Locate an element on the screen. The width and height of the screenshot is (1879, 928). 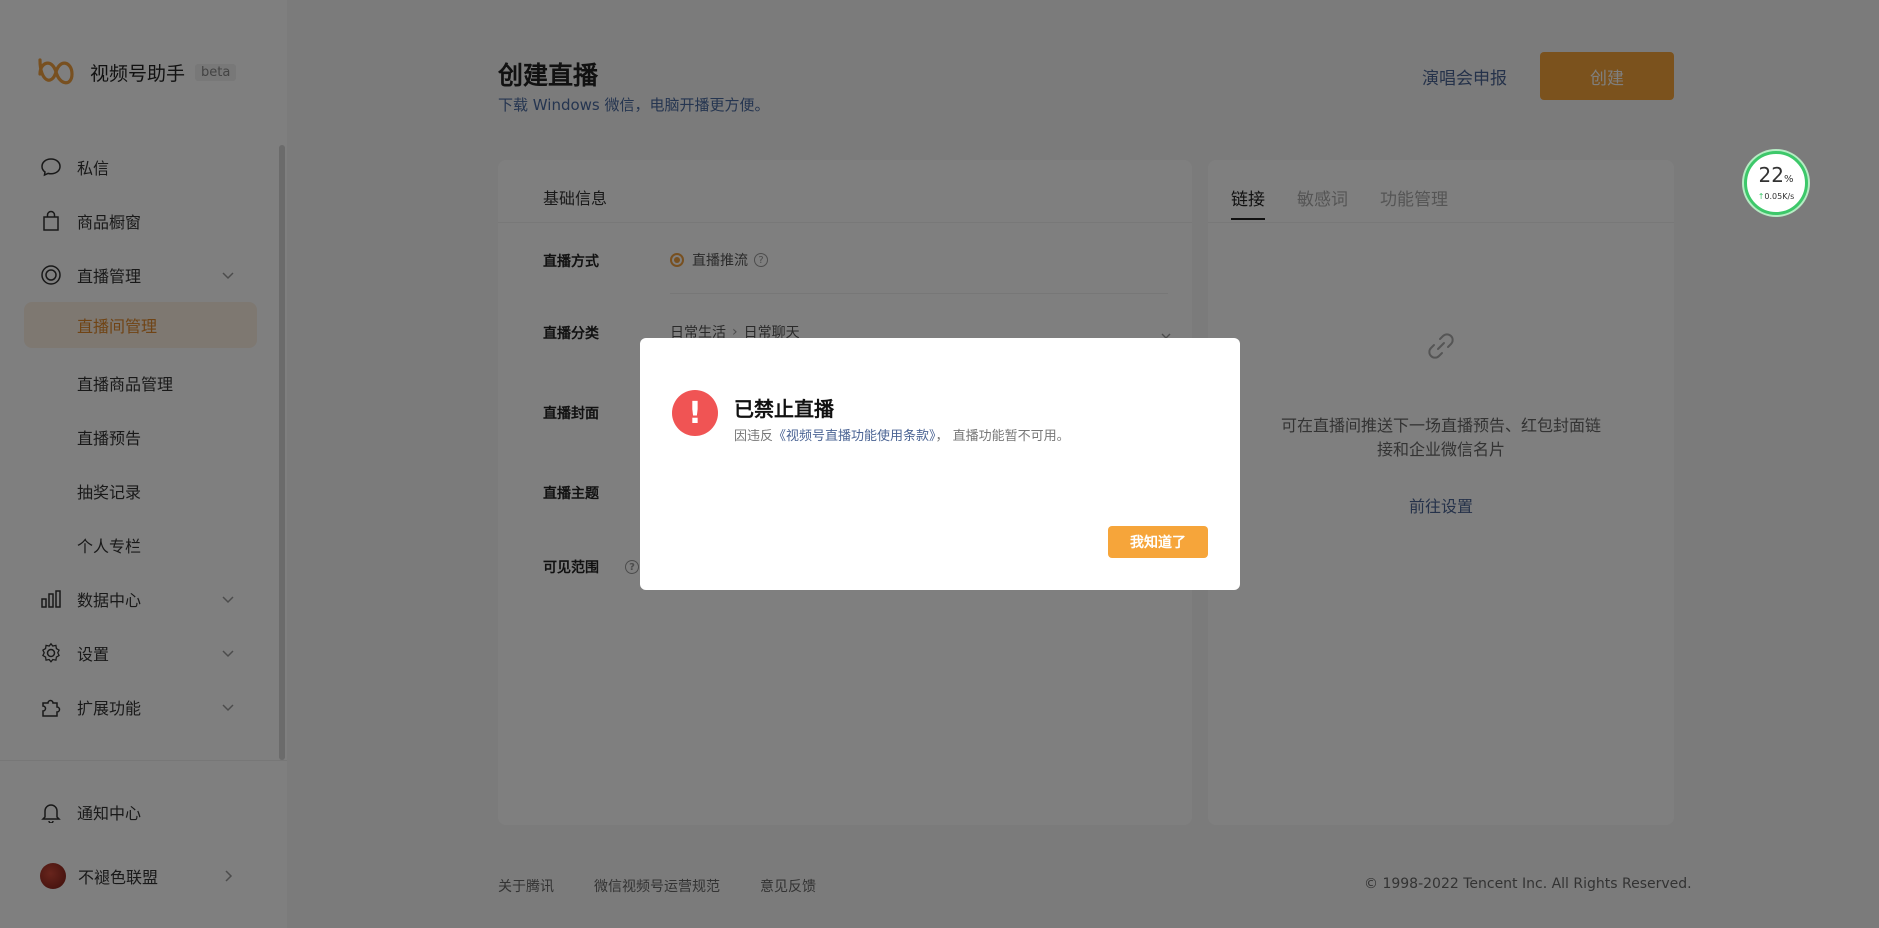
speed-rate: ↑0.05K/s is located at coordinates (1776, 196).